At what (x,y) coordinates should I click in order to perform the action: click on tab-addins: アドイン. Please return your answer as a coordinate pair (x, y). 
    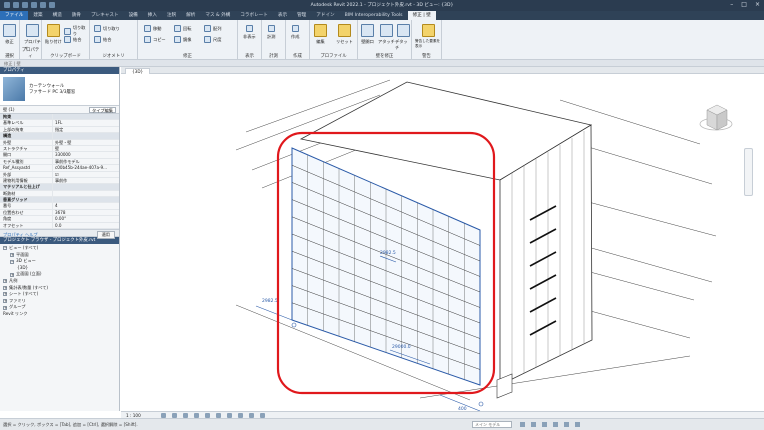
    Looking at the image, I should click on (325, 15).